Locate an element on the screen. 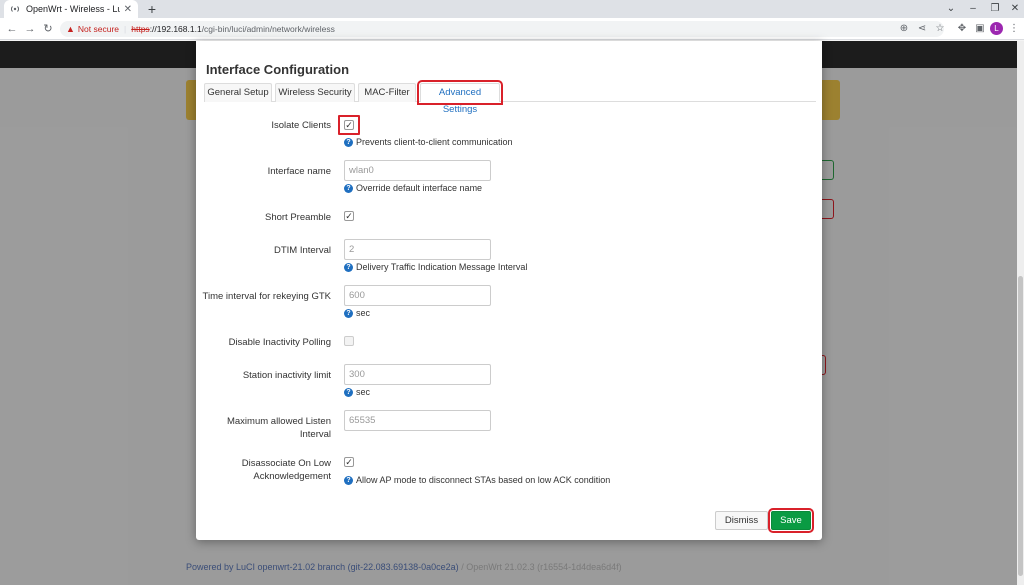  station-inactivity-hint: ? sec is located at coordinates (357, 392).